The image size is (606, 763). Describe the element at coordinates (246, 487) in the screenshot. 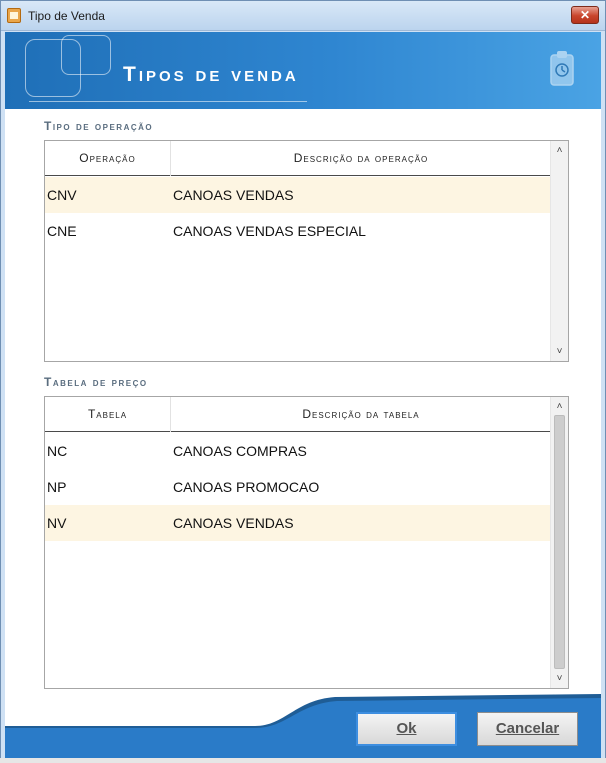

I see `tabela-desc-cell: CANOAS PROMOCAO` at that location.